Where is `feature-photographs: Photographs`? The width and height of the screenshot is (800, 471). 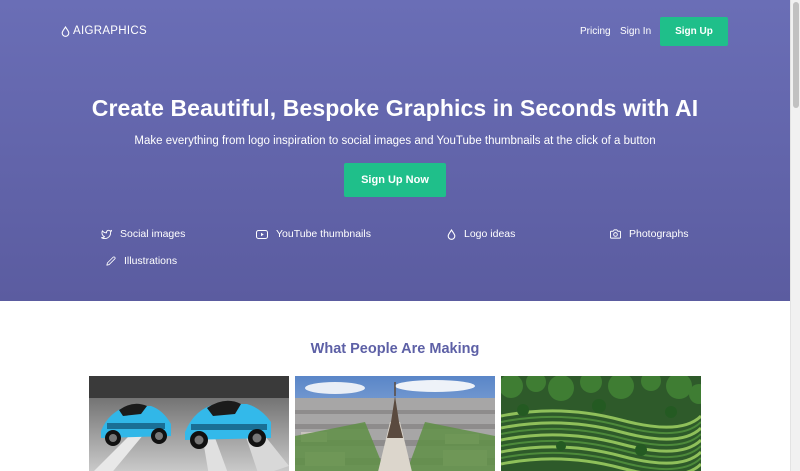 feature-photographs: Photographs is located at coordinates (649, 234).